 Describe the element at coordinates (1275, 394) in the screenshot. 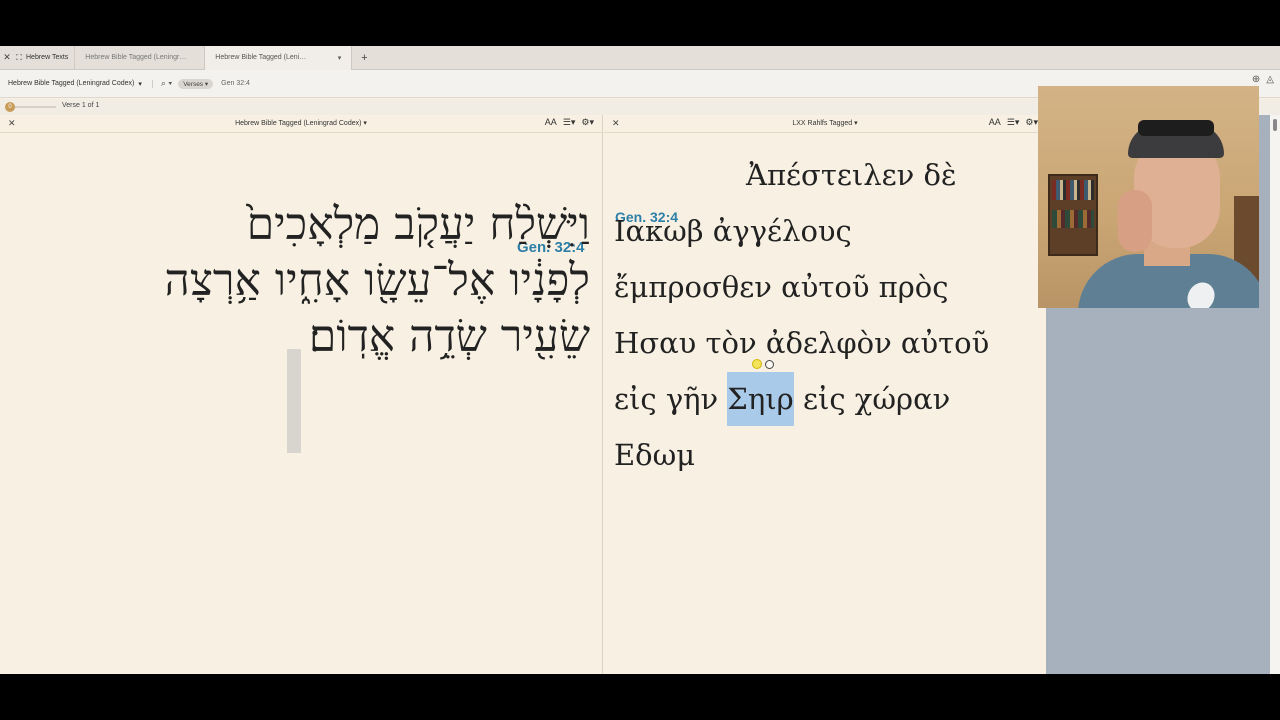

I see `scrollbar` at that location.